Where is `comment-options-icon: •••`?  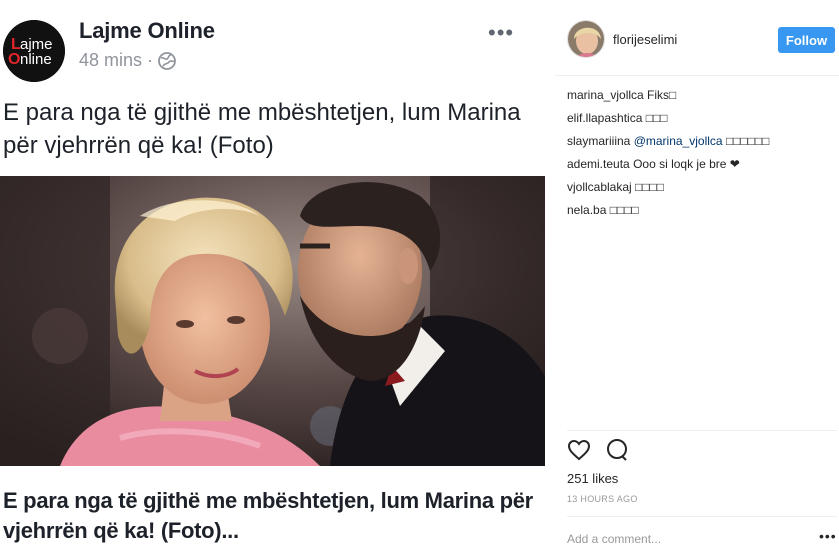 comment-options-icon: ••• is located at coordinates (828, 536).